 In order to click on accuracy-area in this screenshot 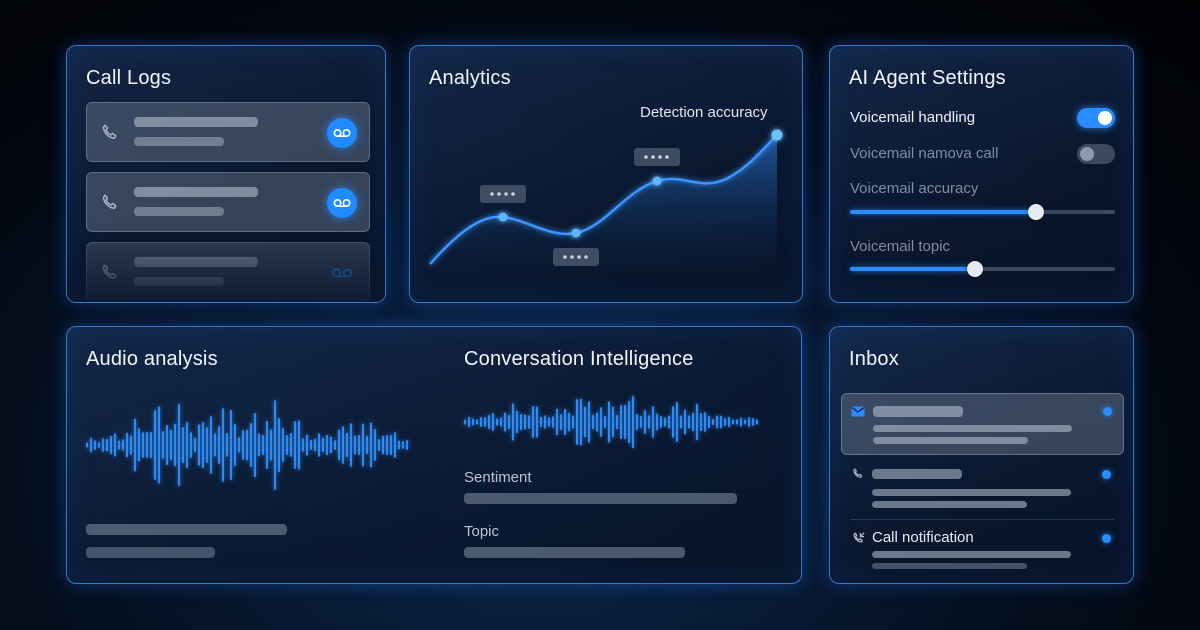, I will do `click(603, 204)`.